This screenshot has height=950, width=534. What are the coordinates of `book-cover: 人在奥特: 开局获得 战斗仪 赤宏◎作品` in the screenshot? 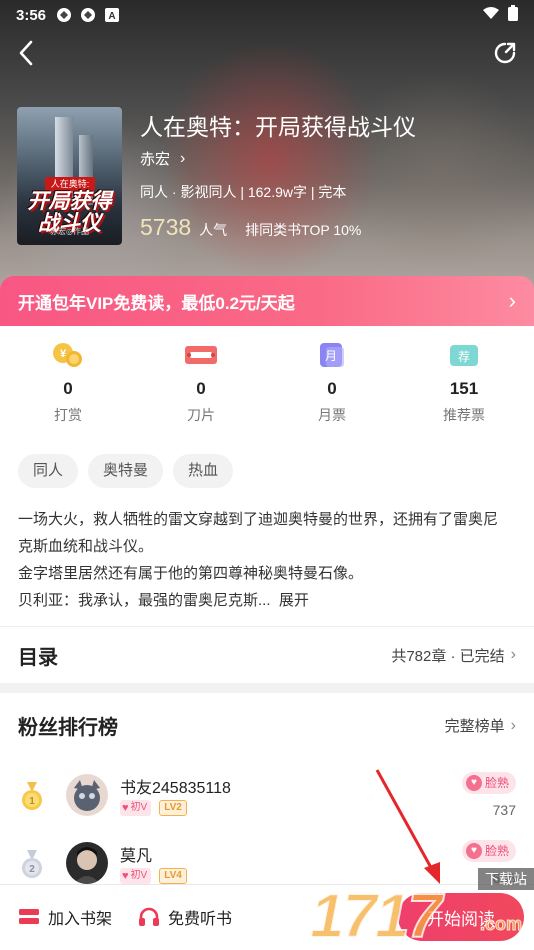 It's located at (69, 176).